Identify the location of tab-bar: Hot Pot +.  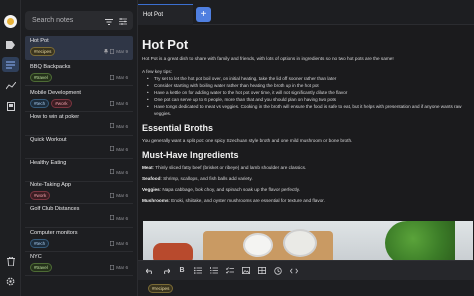
(306, 12).